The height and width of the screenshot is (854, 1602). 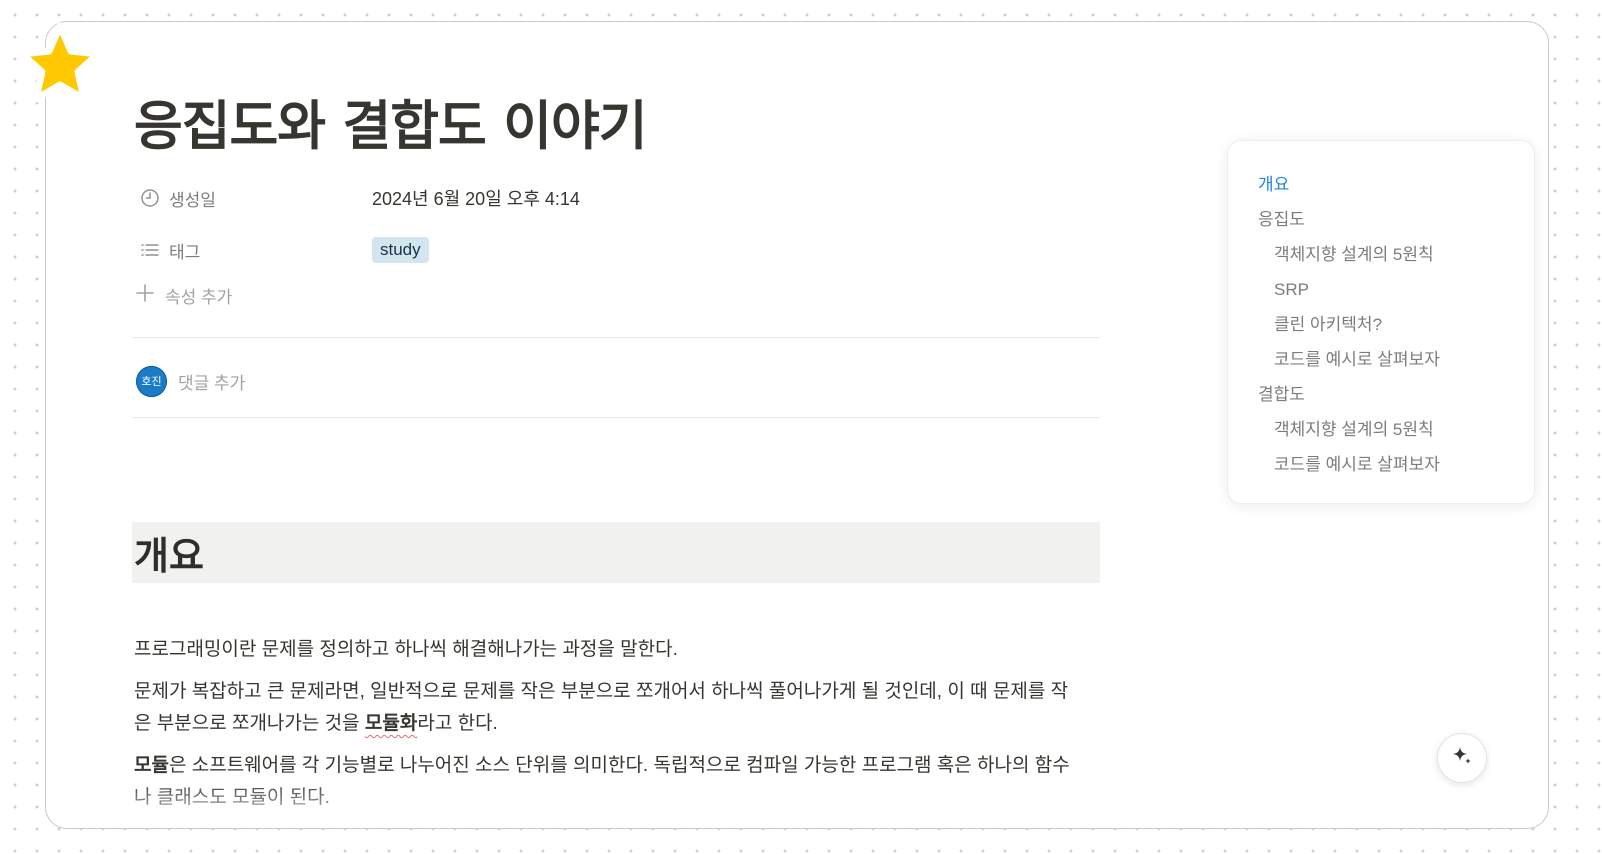 I want to click on toc-item: 응집도, so click(x=1381, y=219).